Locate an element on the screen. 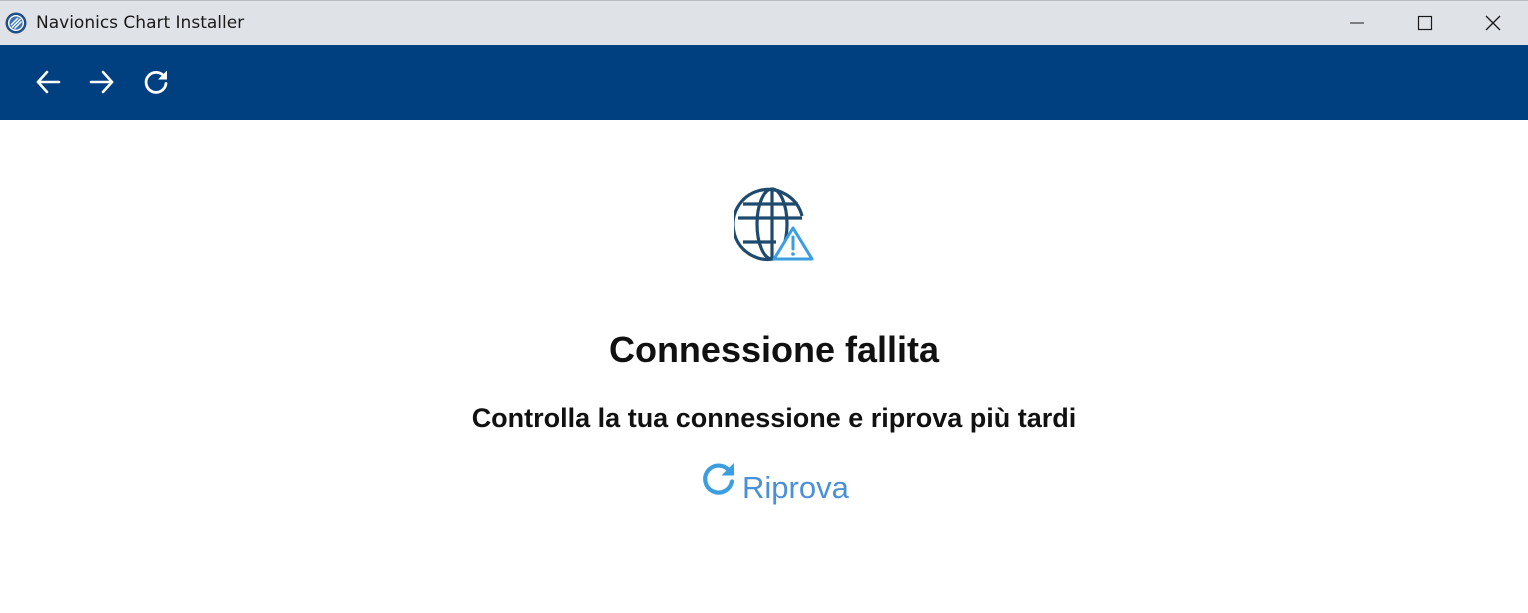 This screenshot has width=1528, height=613. back-button is located at coordinates (48, 82).